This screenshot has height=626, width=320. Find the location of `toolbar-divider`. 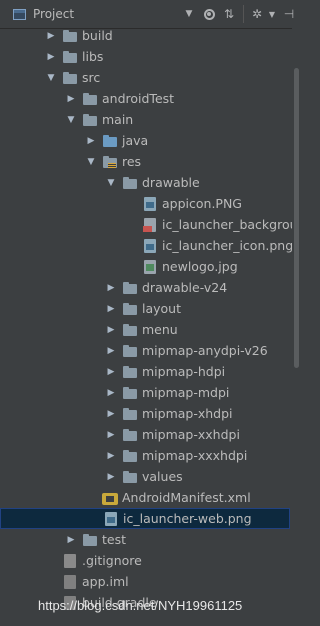

toolbar-divider is located at coordinates (243, 14).